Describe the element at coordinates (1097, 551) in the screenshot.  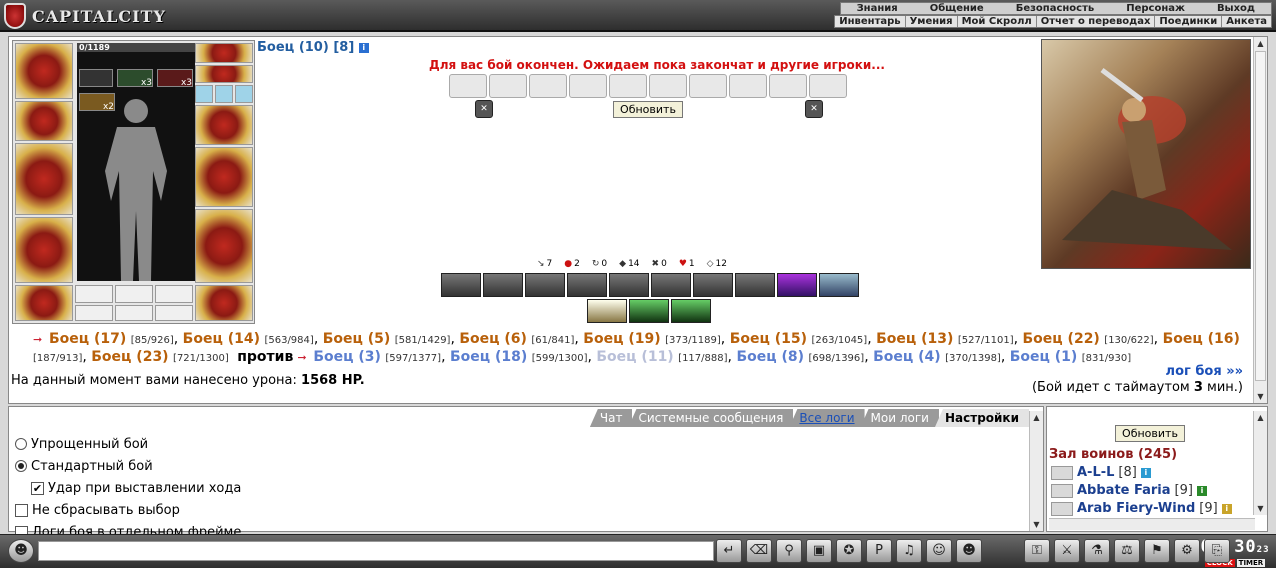
I see `footer-11-icon: ⚗` at that location.